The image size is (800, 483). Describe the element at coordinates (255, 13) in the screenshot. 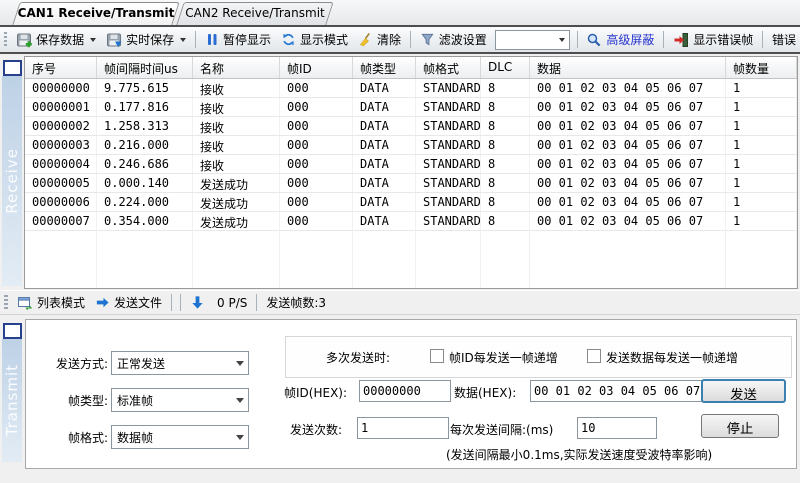

I see `tab-can2-receive-transmit: CAN2 Receive/Transmit` at that location.